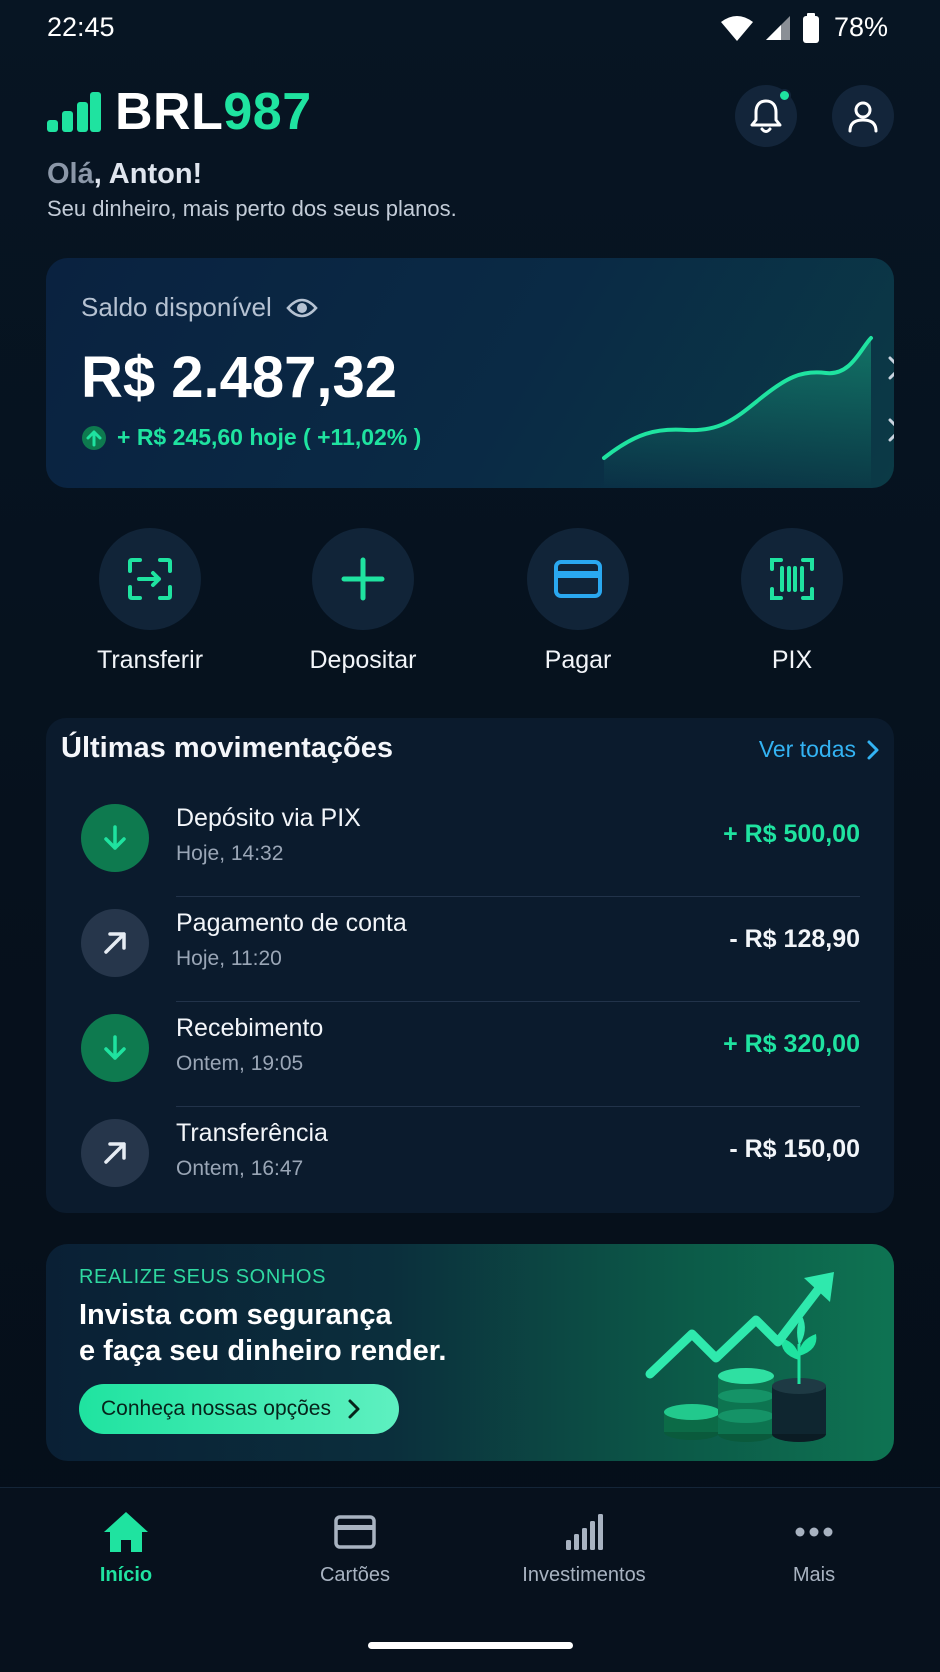  What do you see at coordinates (239, 377) in the screenshot?
I see `balance-value: R$ 2.487,32` at bounding box center [239, 377].